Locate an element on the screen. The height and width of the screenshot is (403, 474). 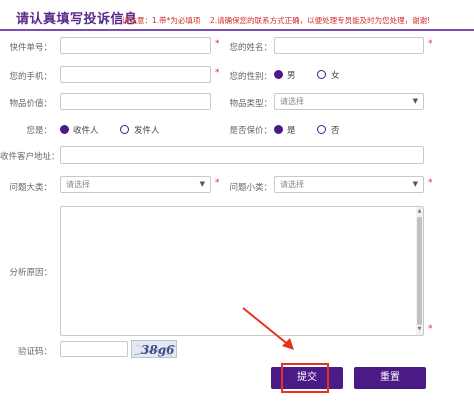
role-label: 您是： is located at coordinates (39, 131).